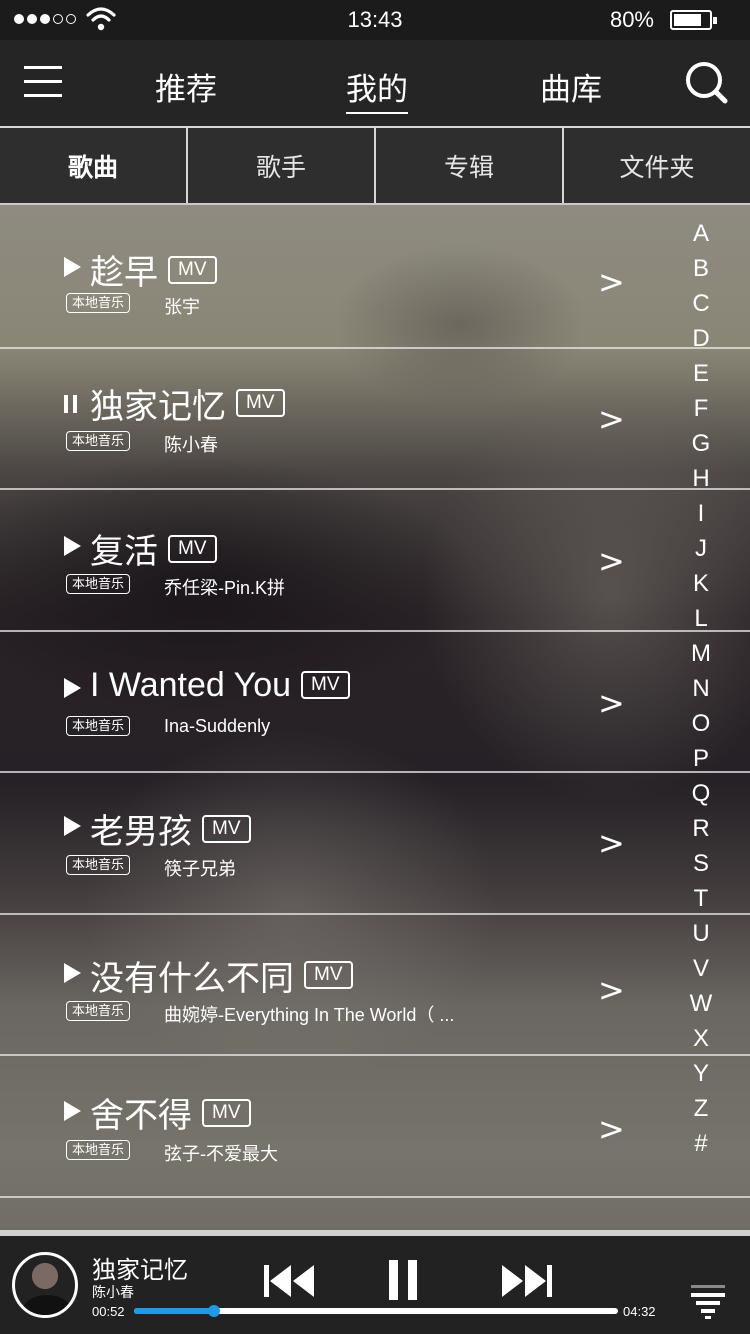 The image size is (750, 1334). Describe the element at coordinates (140, 1270) in the screenshot. I see `now-playing-title: 独家记忆` at that location.